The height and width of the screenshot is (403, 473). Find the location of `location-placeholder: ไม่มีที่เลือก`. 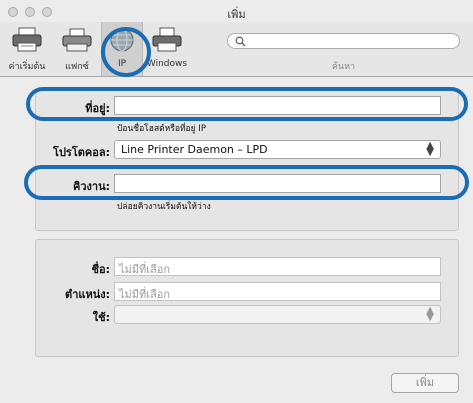

location-placeholder: ไม่มีที่เลือก is located at coordinates (145, 294).